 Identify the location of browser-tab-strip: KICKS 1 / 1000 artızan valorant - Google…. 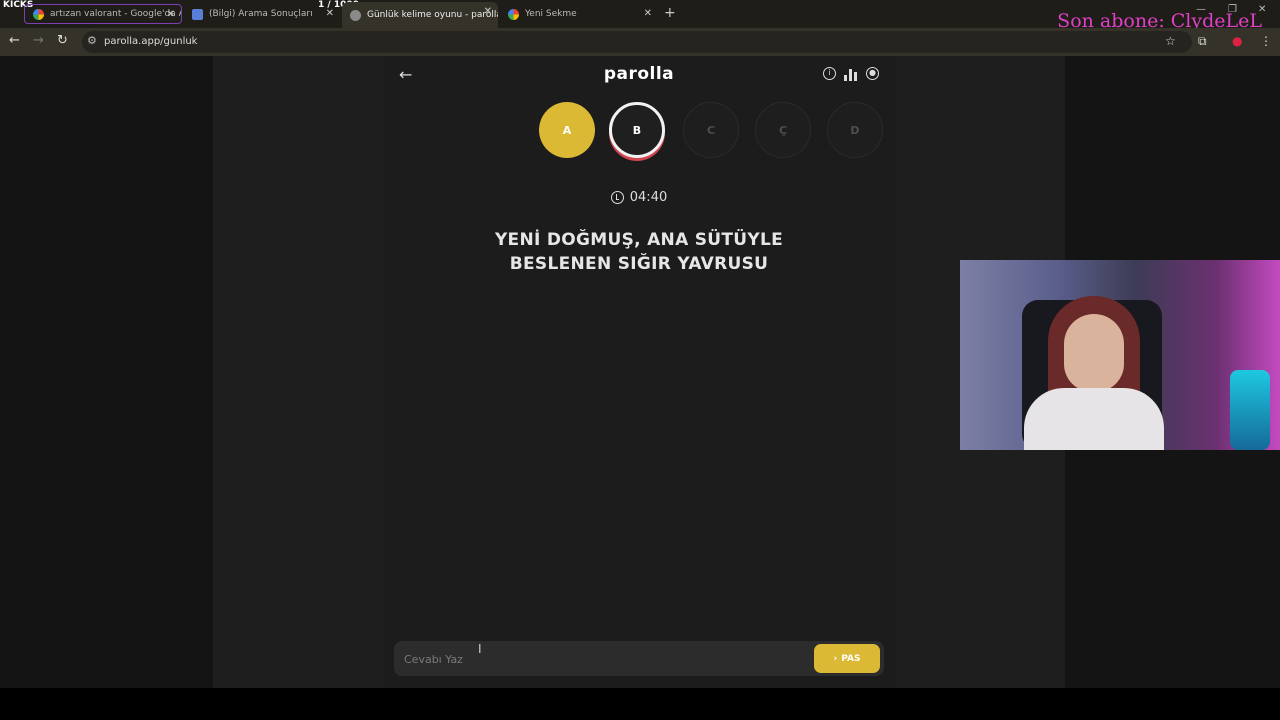
(640, 16).